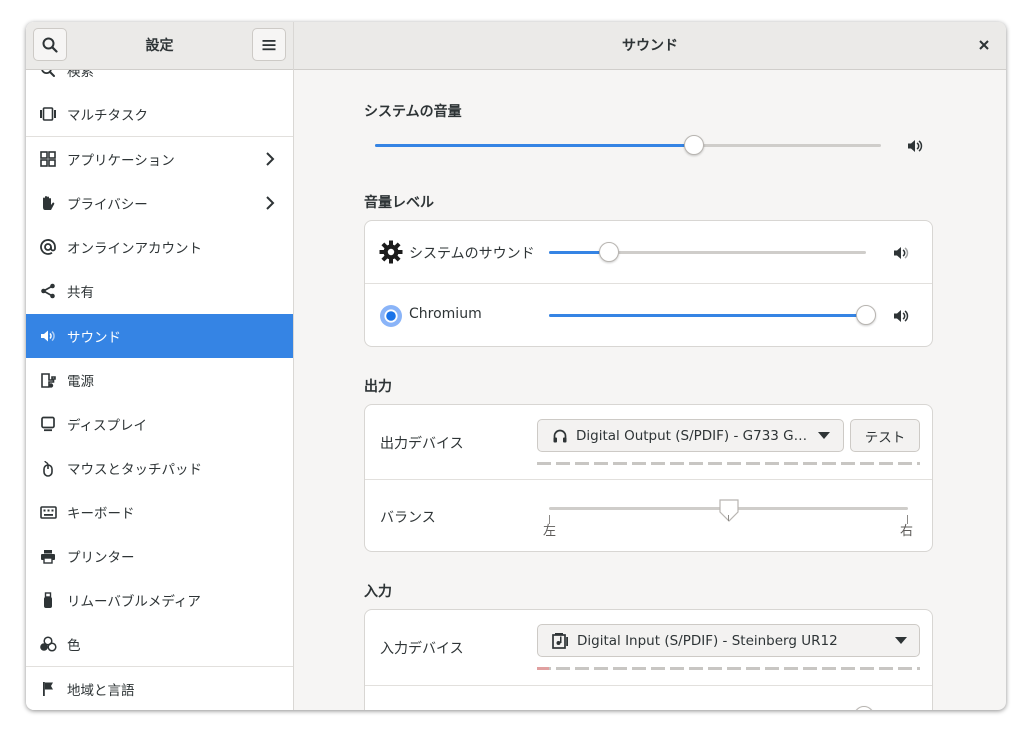 The width and height of the screenshot is (1032, 739). I want to click on audio-card-icon, so click(560, 641).